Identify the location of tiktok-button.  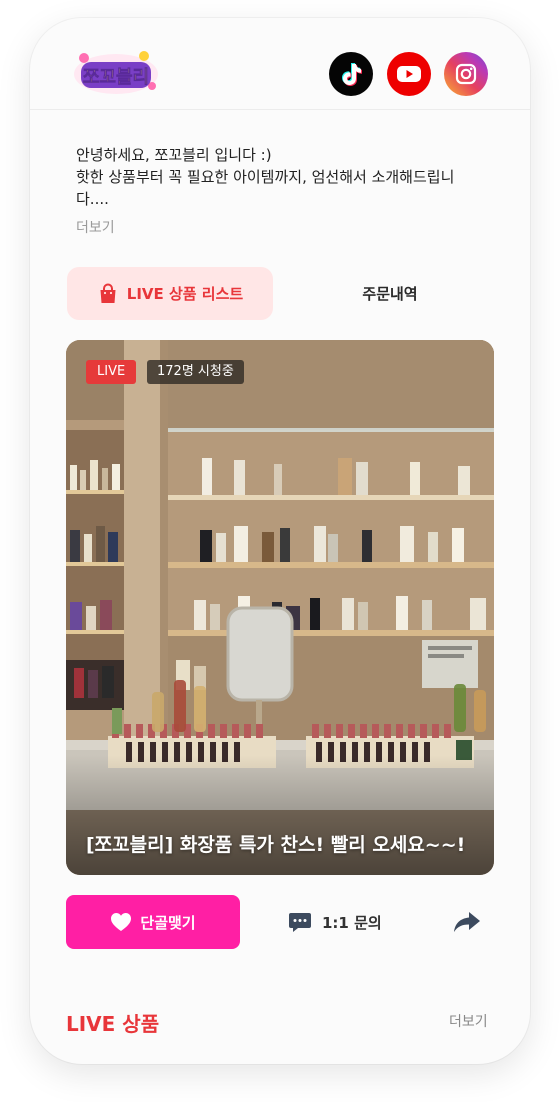
(351, 74).